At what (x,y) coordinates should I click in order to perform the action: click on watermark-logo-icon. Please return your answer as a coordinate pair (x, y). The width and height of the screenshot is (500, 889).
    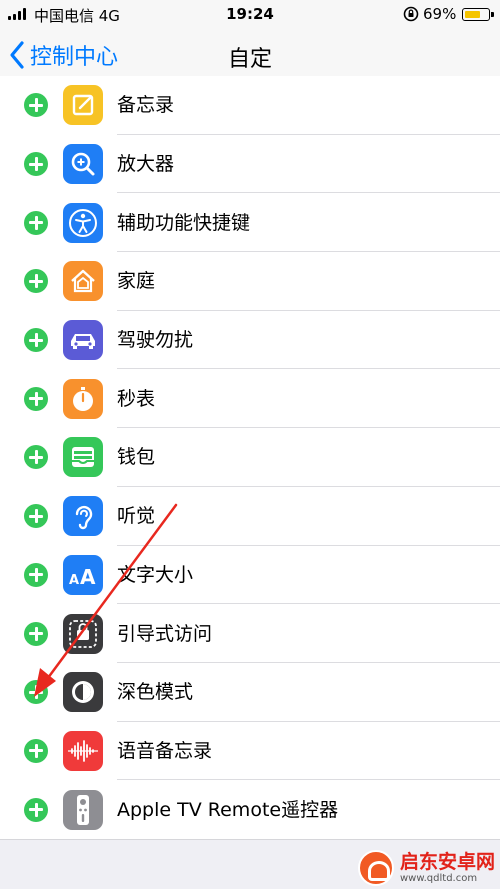
    Looking at the image, I should click on (376, 868).